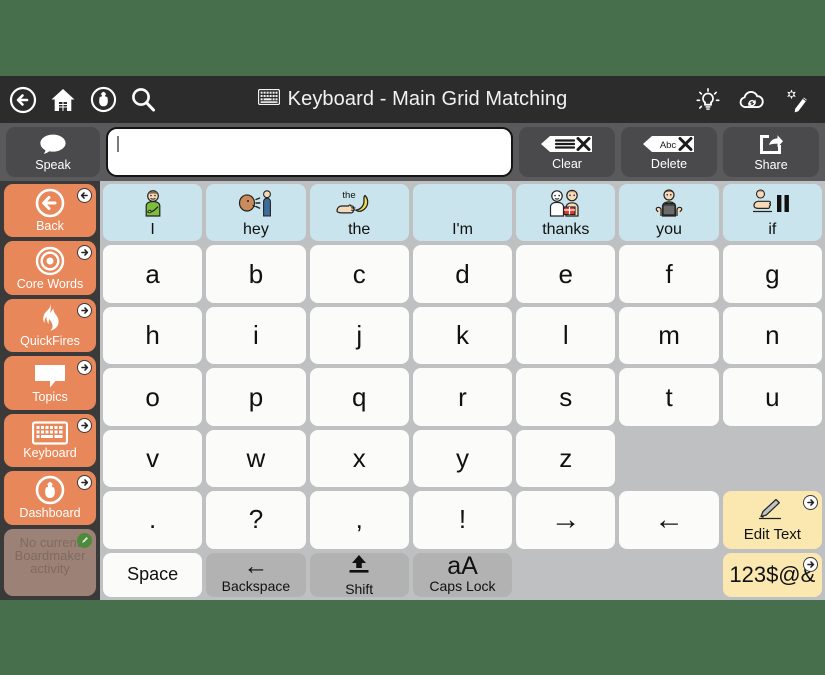  What do you see at coordinates (256, 520) in the screenshot?
I see `key-question: ?` at bounding box center [256, 520].